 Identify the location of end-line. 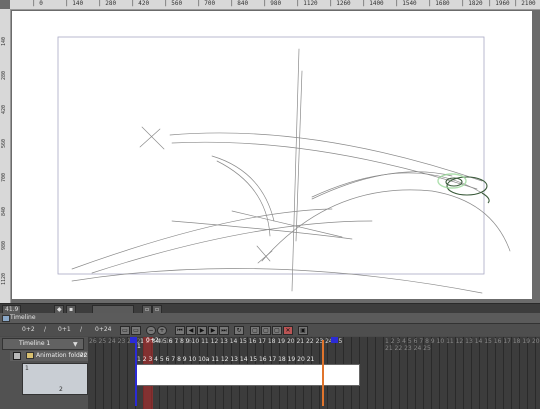
(323, 373).